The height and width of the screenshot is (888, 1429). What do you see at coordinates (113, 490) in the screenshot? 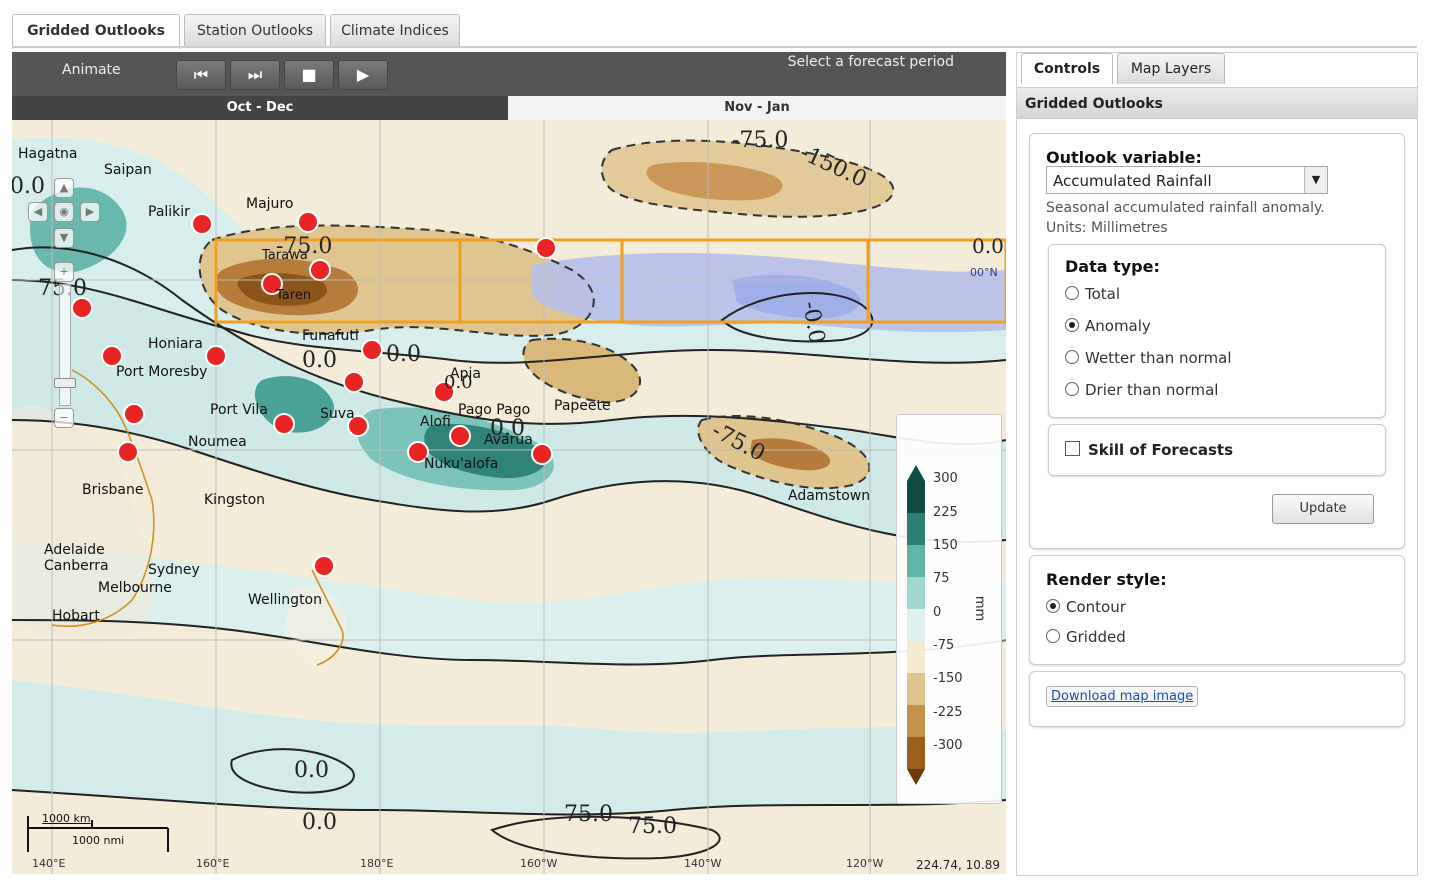
I see `city-label-brisbane: Brisbane` at bounding box center [113, 490].